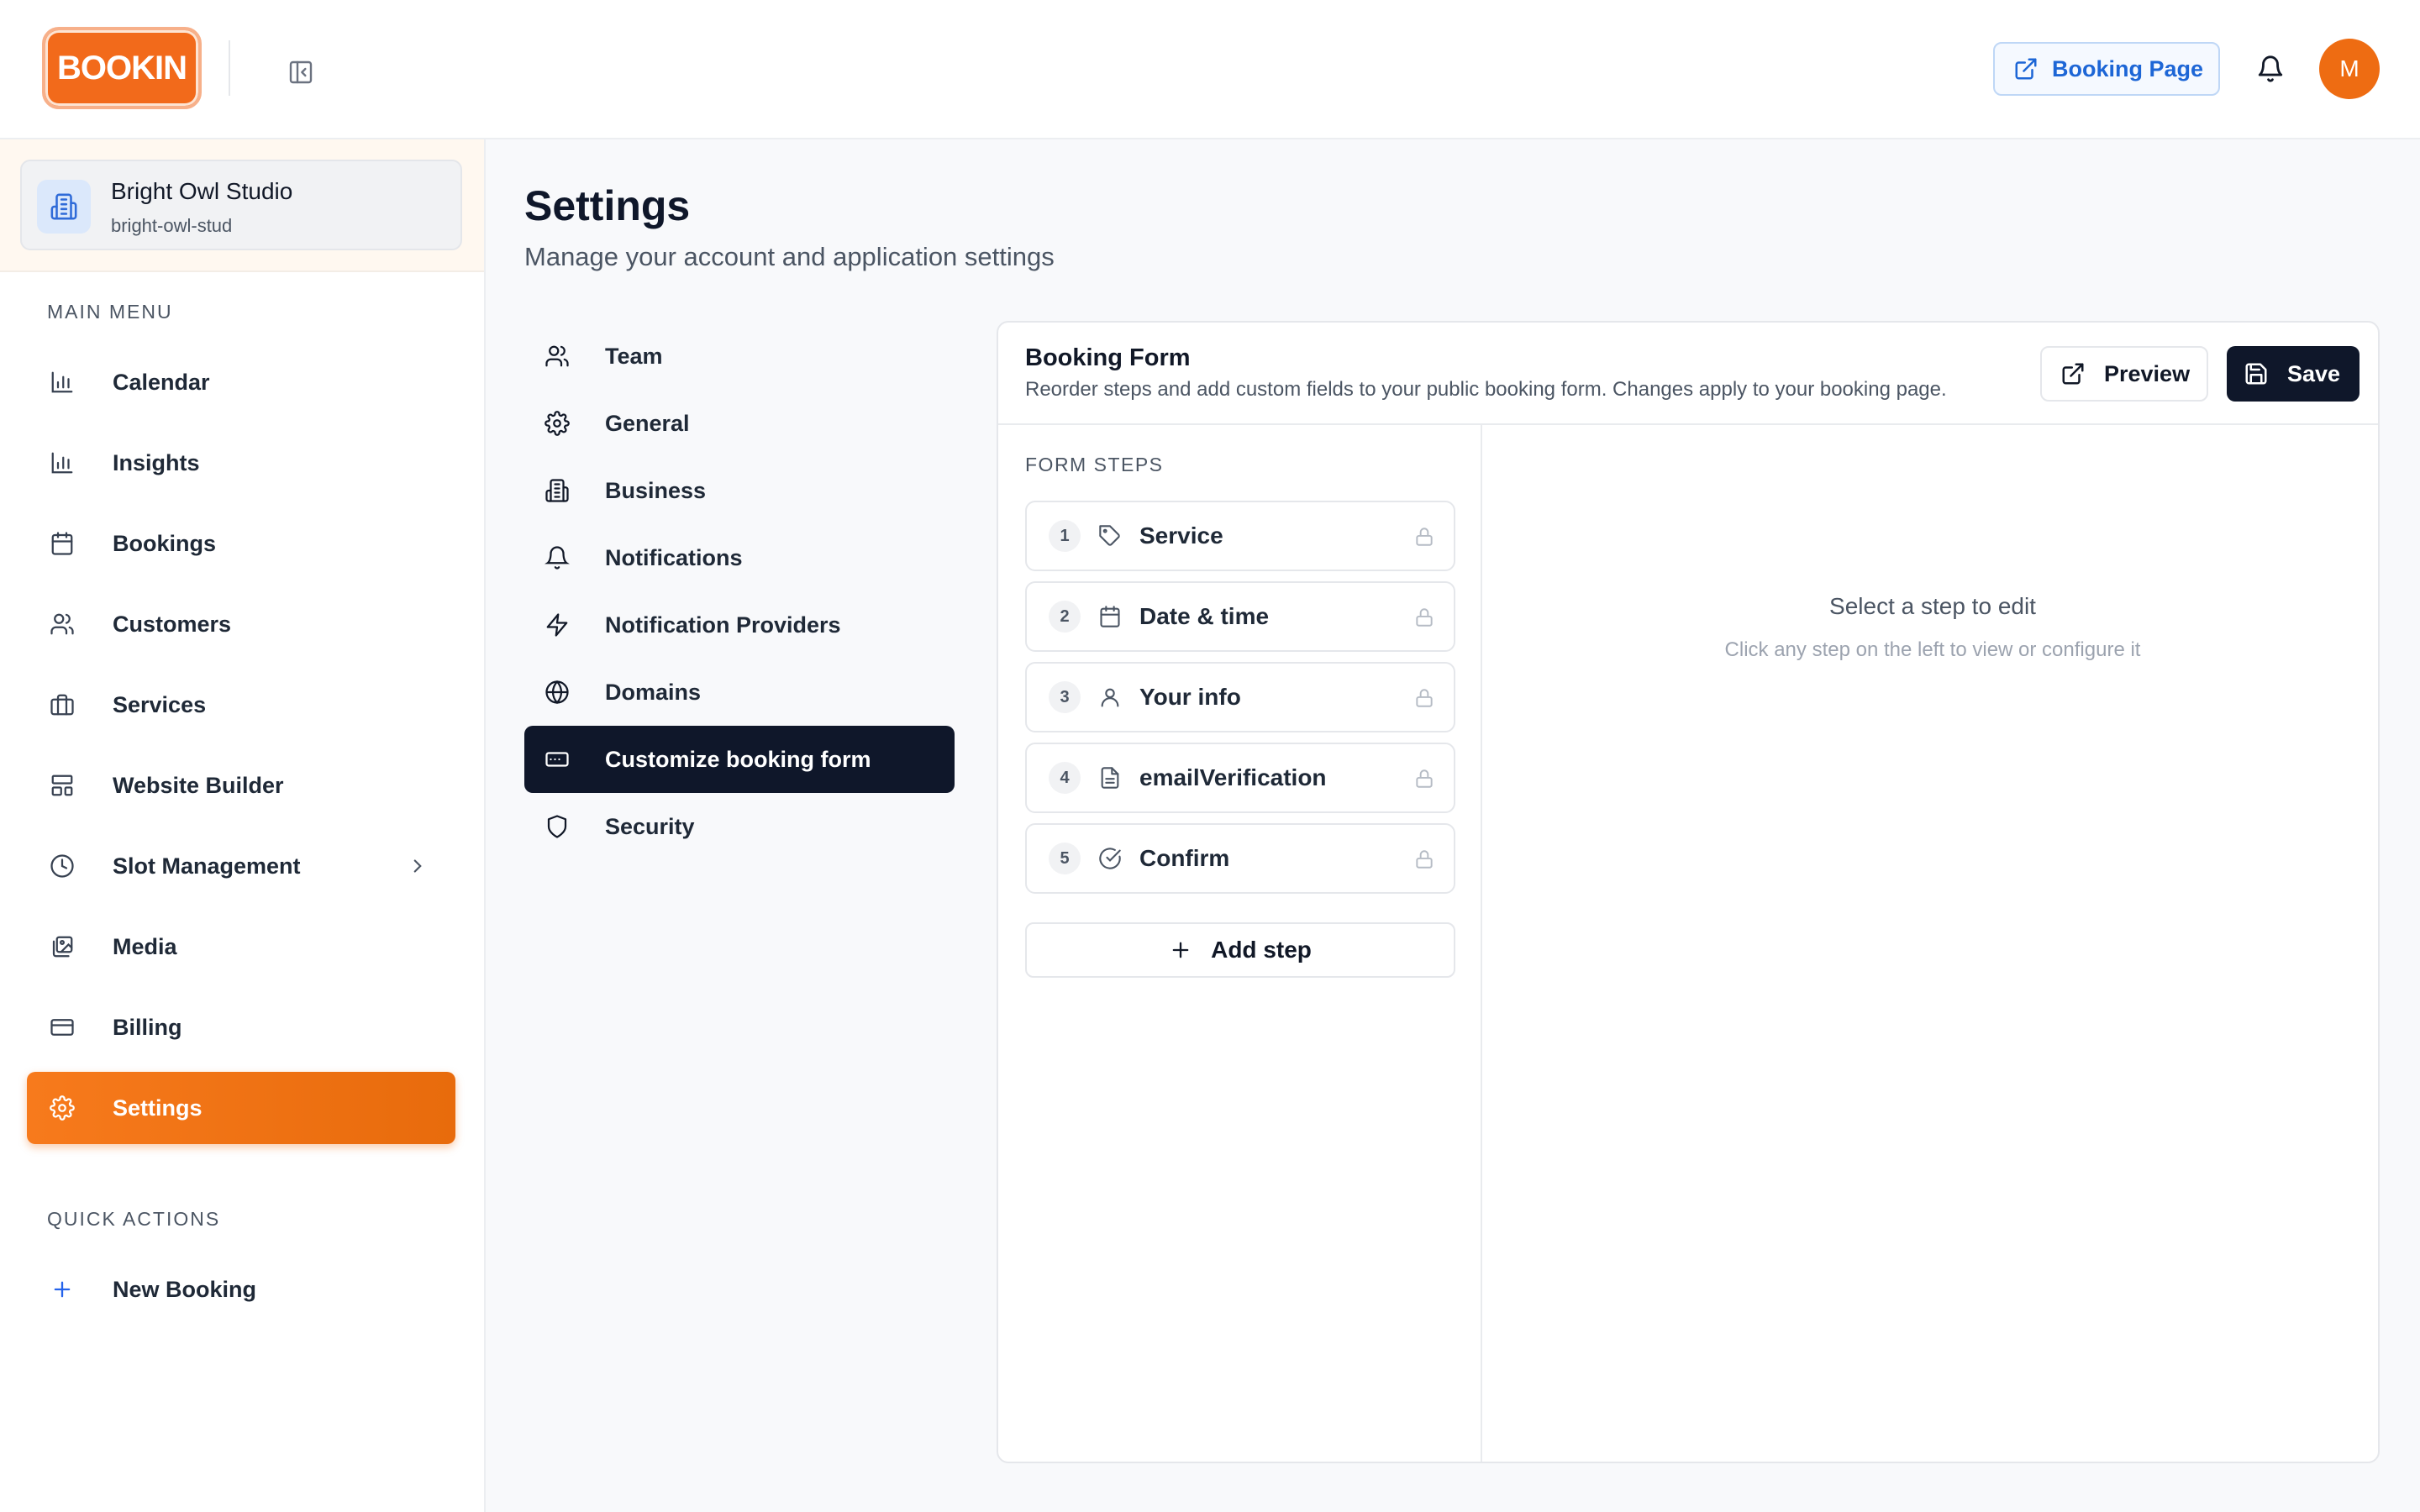 This screenshot has width=2420, height=1512. What do you see at coordinates (2293, 374) in the screenshot?
I see `save-button: Save` at bounding box center [2293, 374].